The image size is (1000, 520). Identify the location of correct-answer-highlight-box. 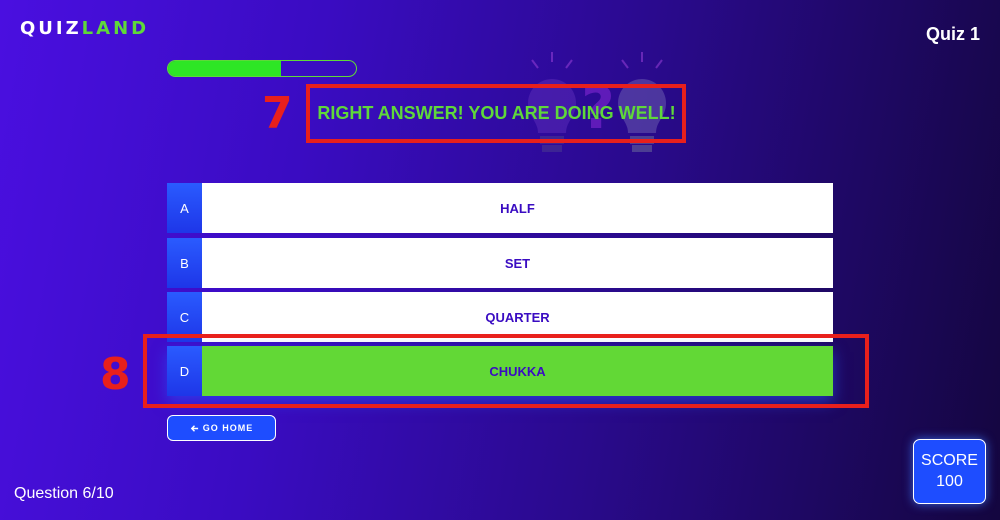
(506, 371).